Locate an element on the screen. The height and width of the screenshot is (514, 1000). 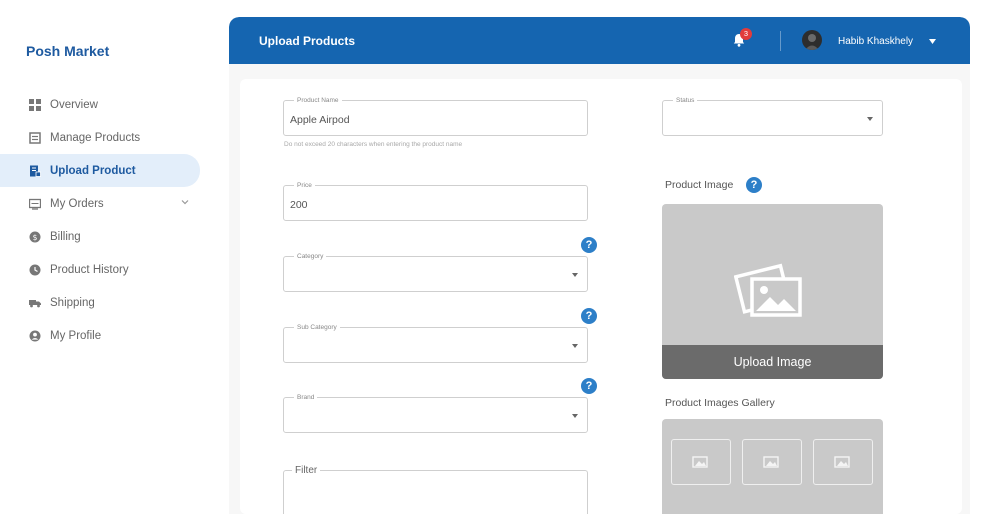
sub-category-select: Sub Category is located at coordinates (435, 343).